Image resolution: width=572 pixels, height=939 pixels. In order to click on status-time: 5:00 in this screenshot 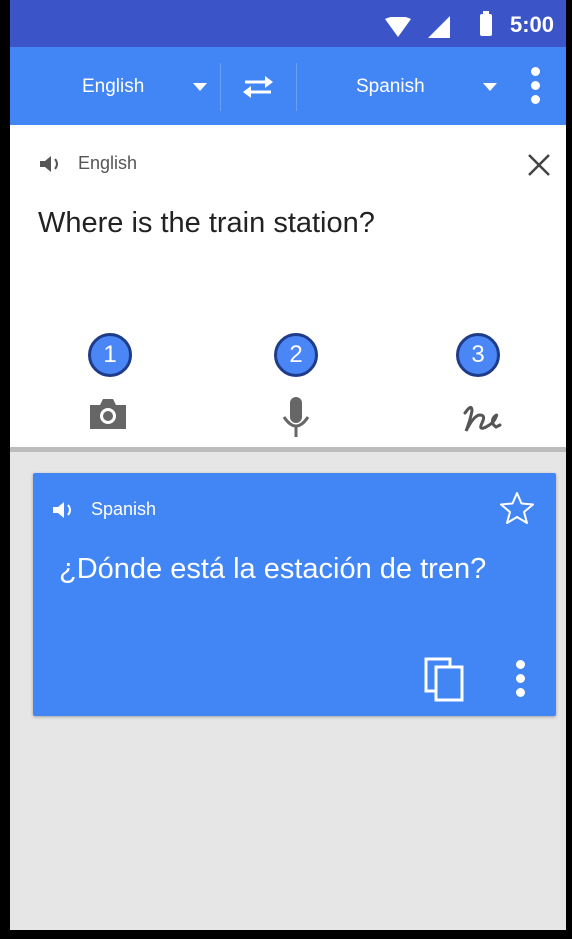, I will do `click(532, 24)`.